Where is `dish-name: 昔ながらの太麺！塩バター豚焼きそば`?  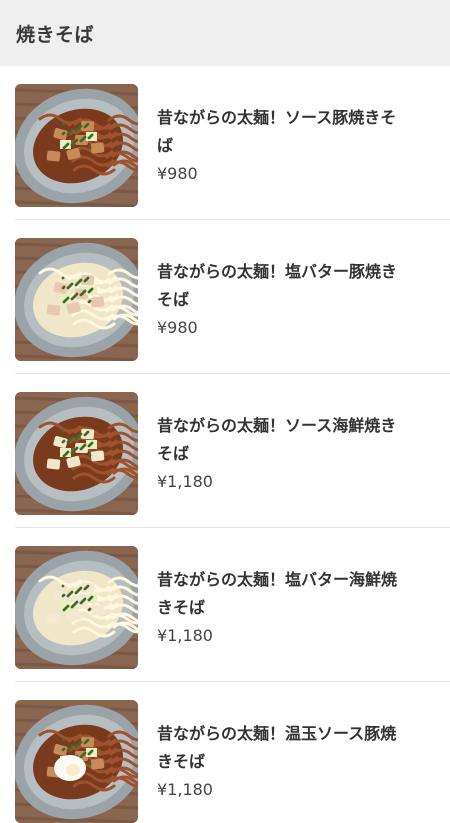 dish-name: 昔ながらの太麺！塩バター豚焼きそば is located at coordinates (277, 285).